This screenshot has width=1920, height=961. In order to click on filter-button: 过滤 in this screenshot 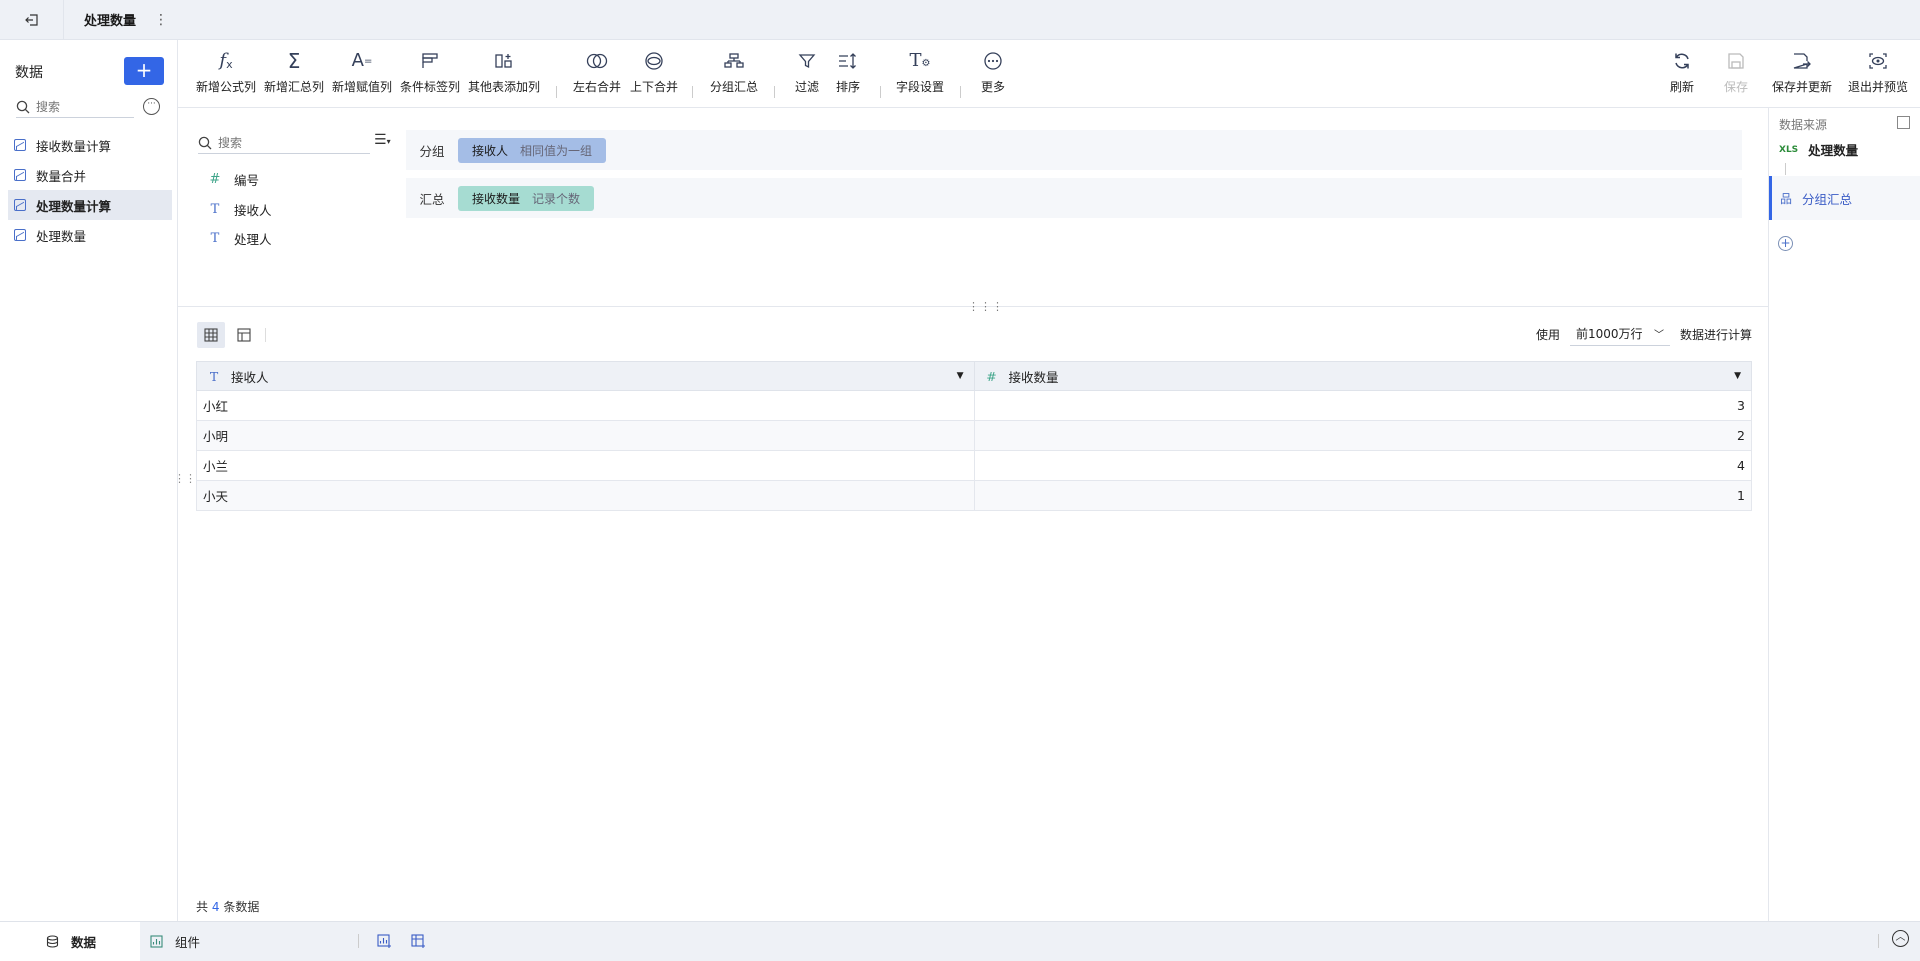, I will do `click(807, 71)`.